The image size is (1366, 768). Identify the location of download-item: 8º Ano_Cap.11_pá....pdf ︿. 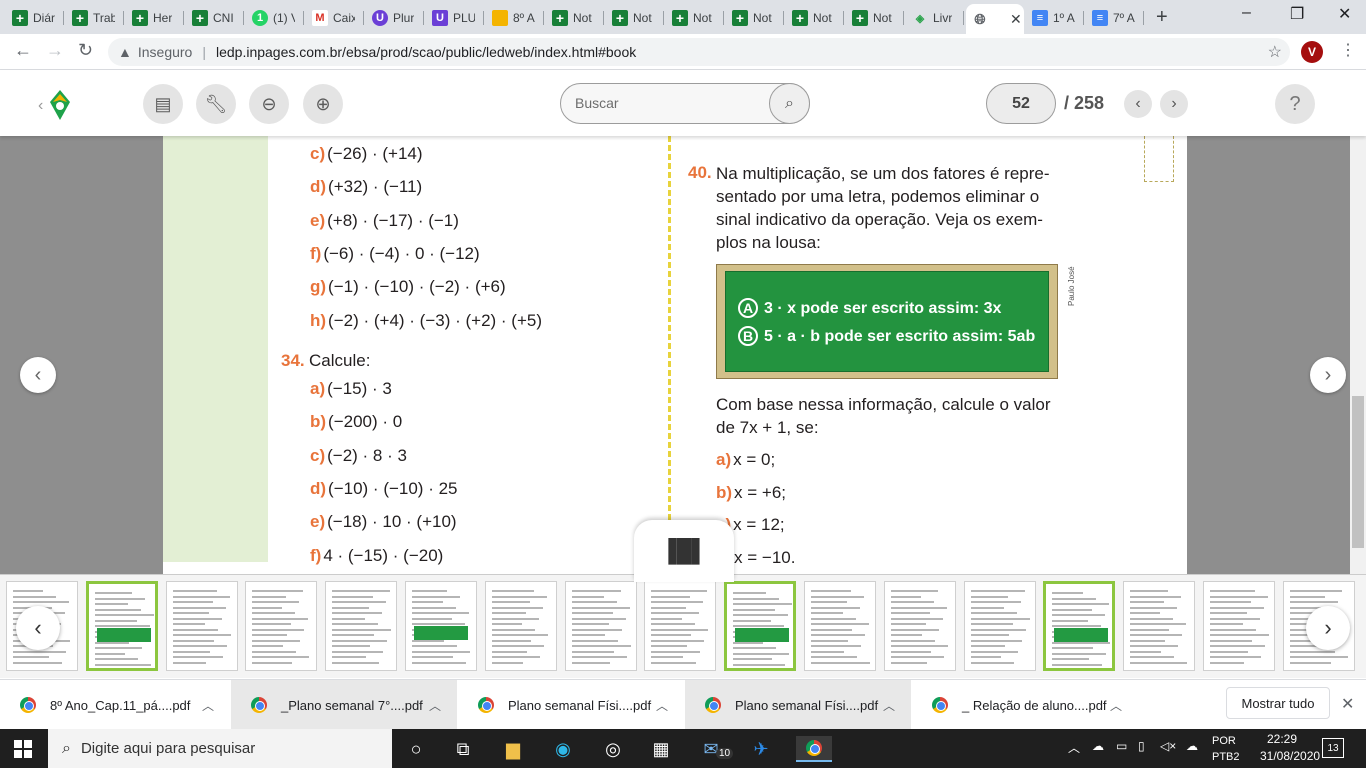
(115, 705).